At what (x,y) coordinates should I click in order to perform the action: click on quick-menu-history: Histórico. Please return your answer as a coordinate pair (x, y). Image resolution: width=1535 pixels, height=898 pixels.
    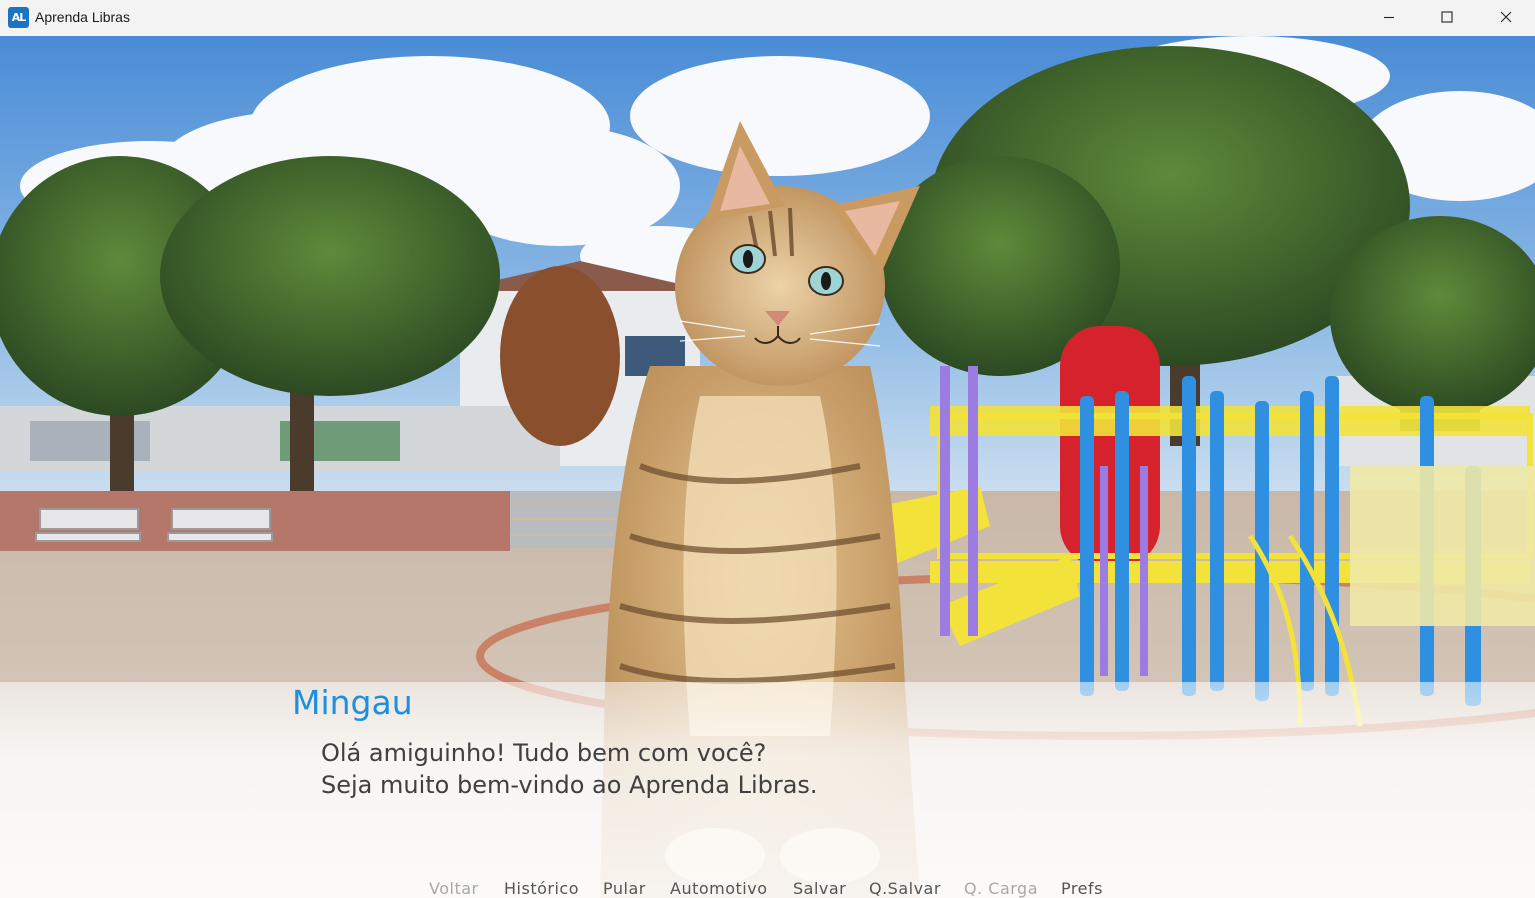
    Looking at the image, I should click on (541, 888).